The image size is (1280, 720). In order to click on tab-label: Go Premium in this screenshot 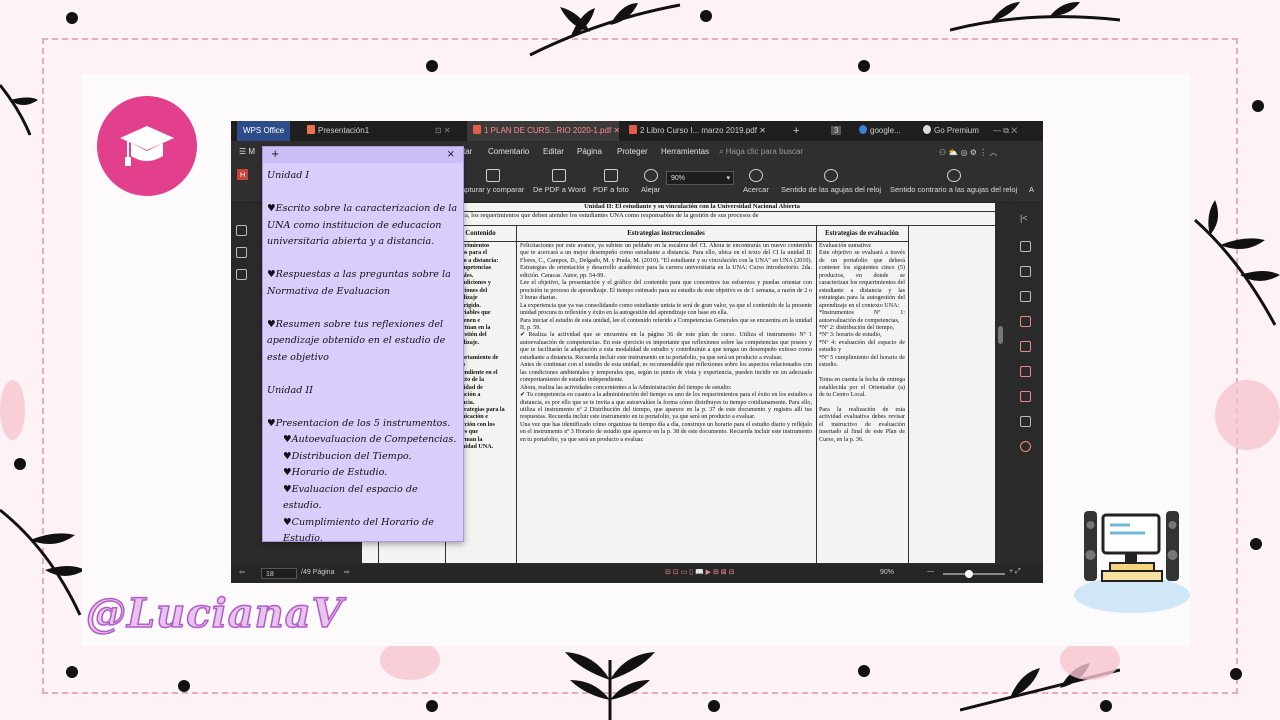, I will do `click(956, 130)`.